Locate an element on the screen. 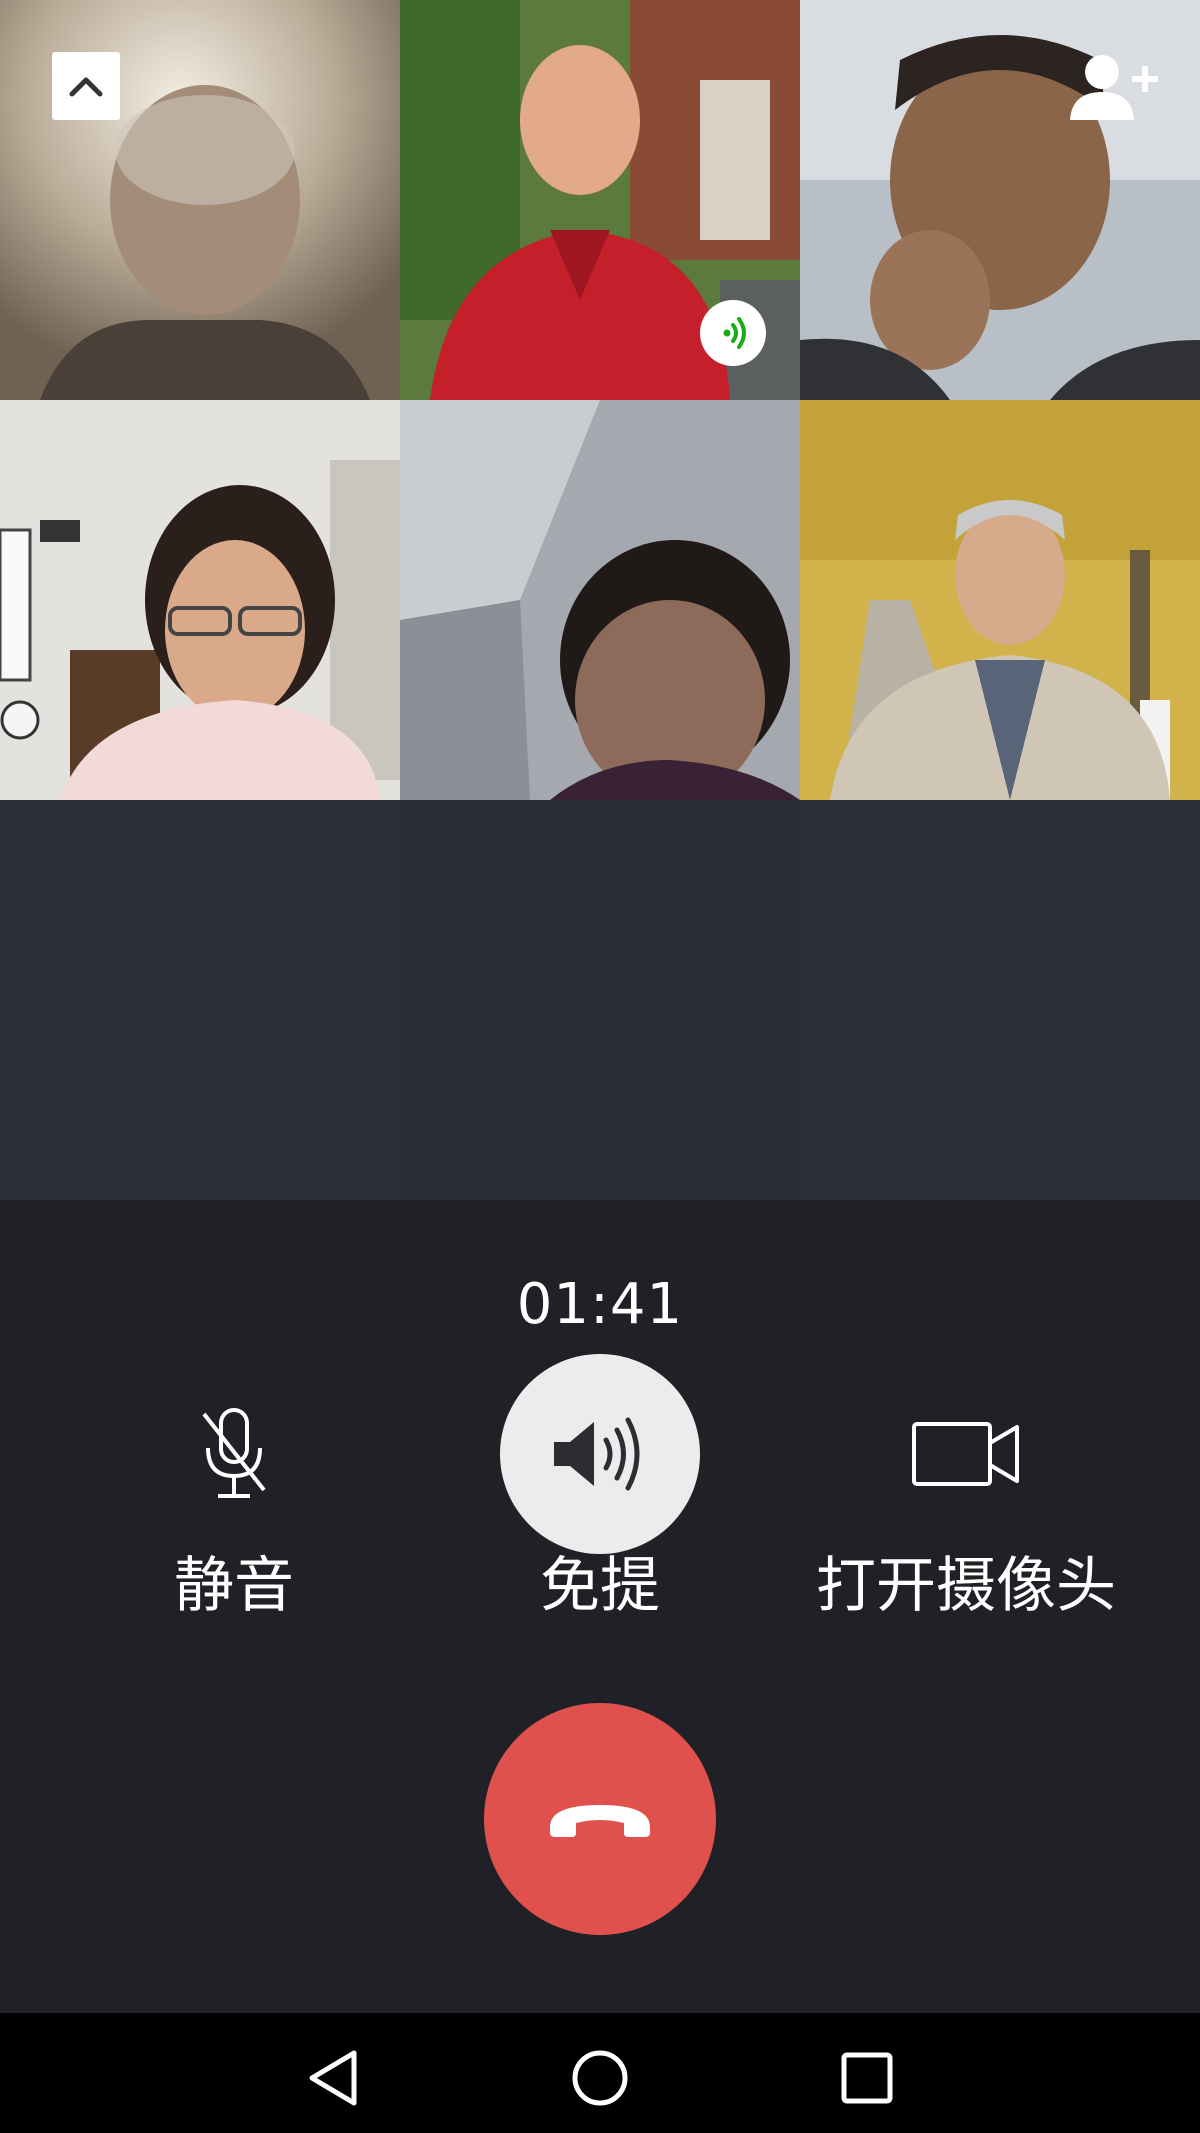 This screenshot has height=2133, width=1200. speaking-waves-icon is located at coordinates (734, 333).